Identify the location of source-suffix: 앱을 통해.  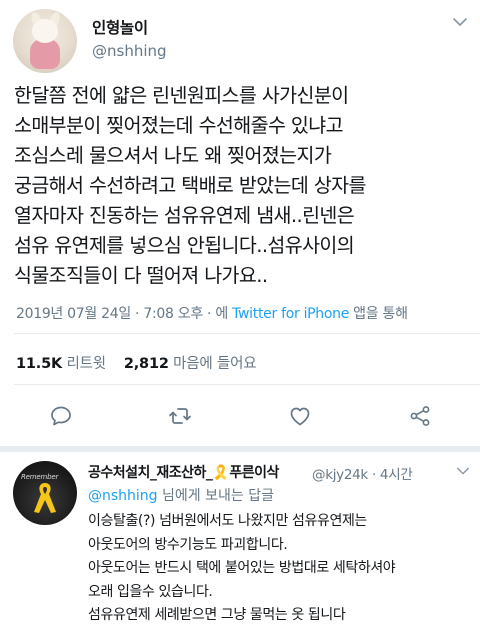
(378, 314).